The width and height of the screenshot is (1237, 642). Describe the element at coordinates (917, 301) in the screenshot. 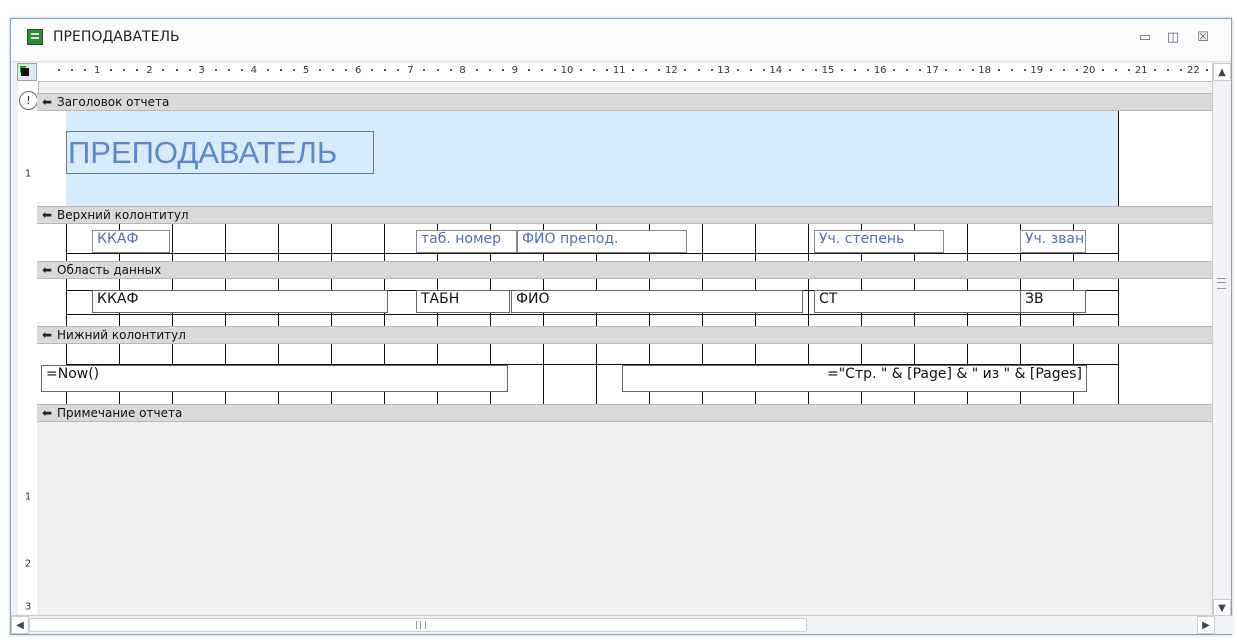

I see `field-st: СТ` at that location.